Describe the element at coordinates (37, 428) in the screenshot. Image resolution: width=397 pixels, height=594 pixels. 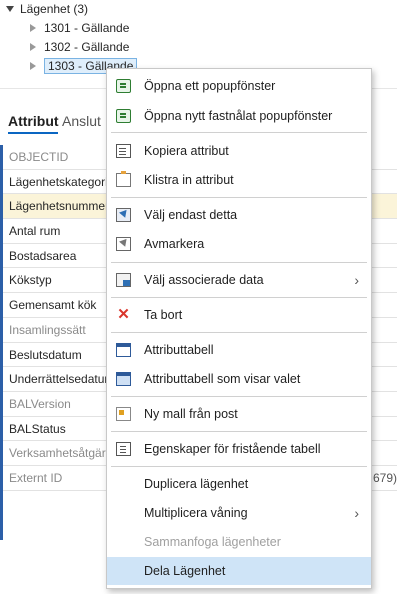
I see `attr-name: BALStatus` at that location.